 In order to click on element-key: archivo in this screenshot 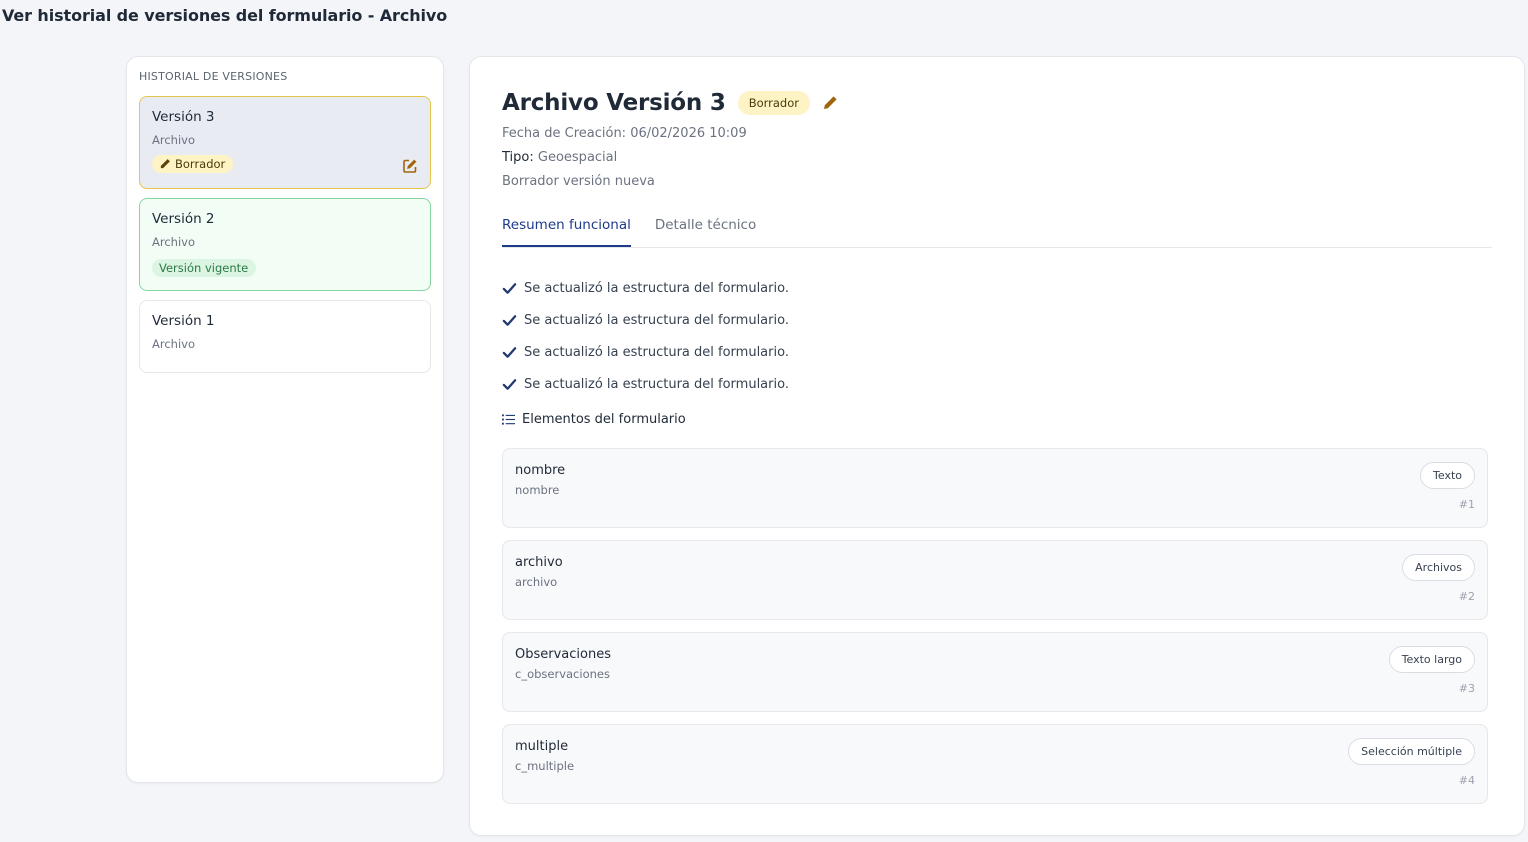, I will do `click(536, 582)`.